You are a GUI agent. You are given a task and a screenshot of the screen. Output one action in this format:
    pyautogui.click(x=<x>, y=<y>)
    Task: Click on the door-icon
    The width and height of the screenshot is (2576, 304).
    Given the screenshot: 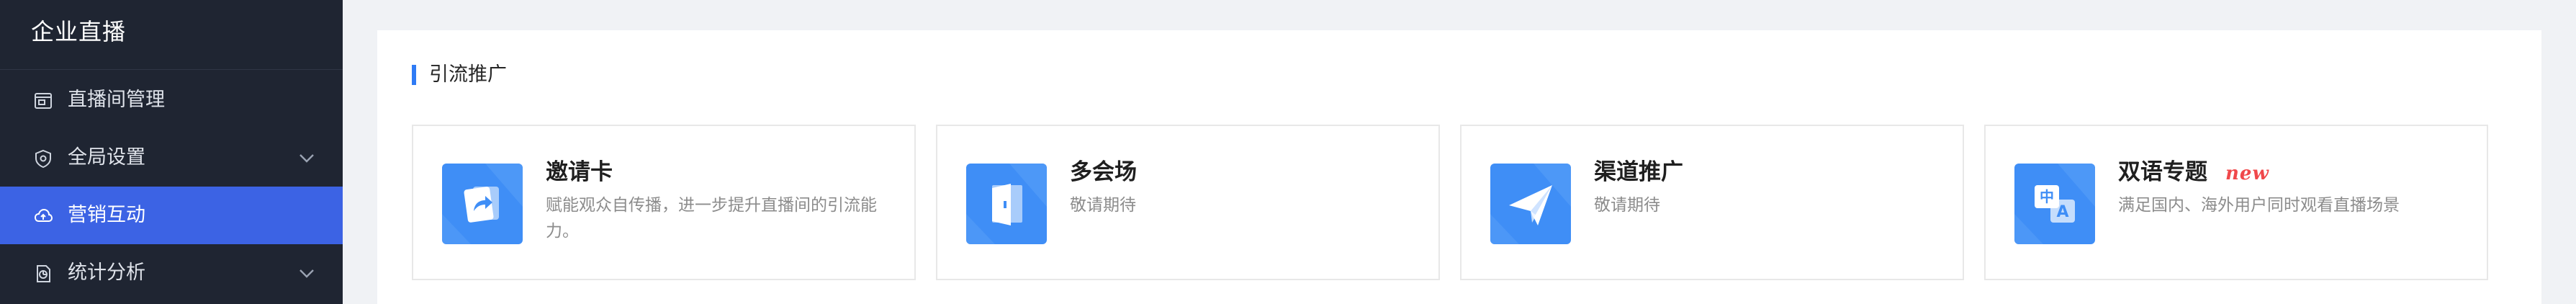 What is the action you would take?
    pyautogui.click(x=1006, y=204)
    